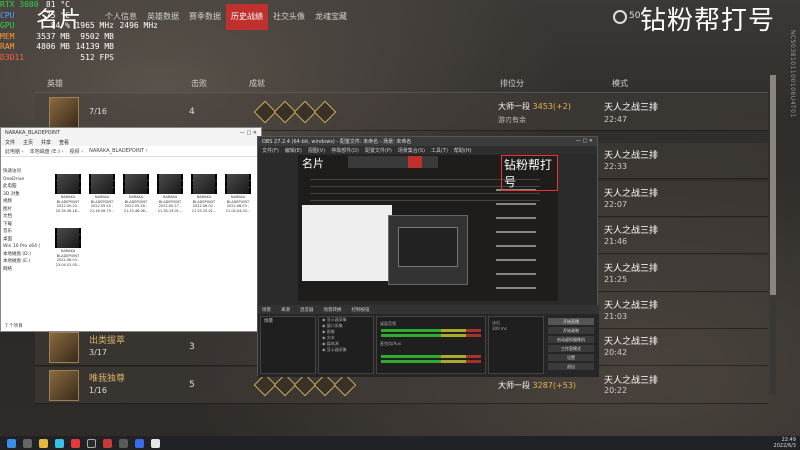 The height and width of the screenshot is (450, 800). What do you see at coordinates (121, 17) in the screenshot?
I see `tab-0: 个人信息` at bounding box center [121, 17].